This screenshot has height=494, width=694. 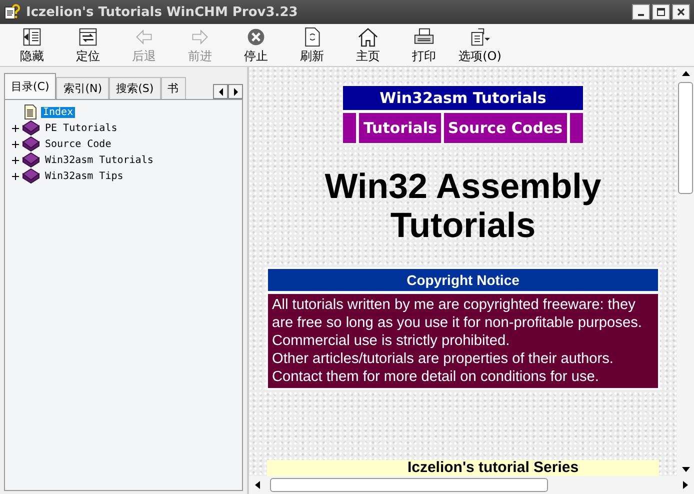 What do you see at coordinates (162, 12) in the screenshot?
I see `window-title: Iczelion's Tutorials WinCHM Prov3.23` at bounding box center [162, 12].